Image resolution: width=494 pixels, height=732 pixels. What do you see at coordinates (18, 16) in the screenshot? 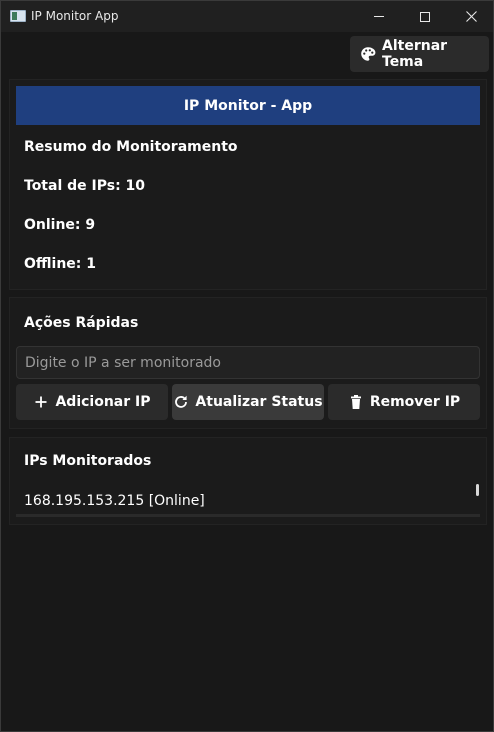
I see `app-icon` at bounding box center [18, 16].